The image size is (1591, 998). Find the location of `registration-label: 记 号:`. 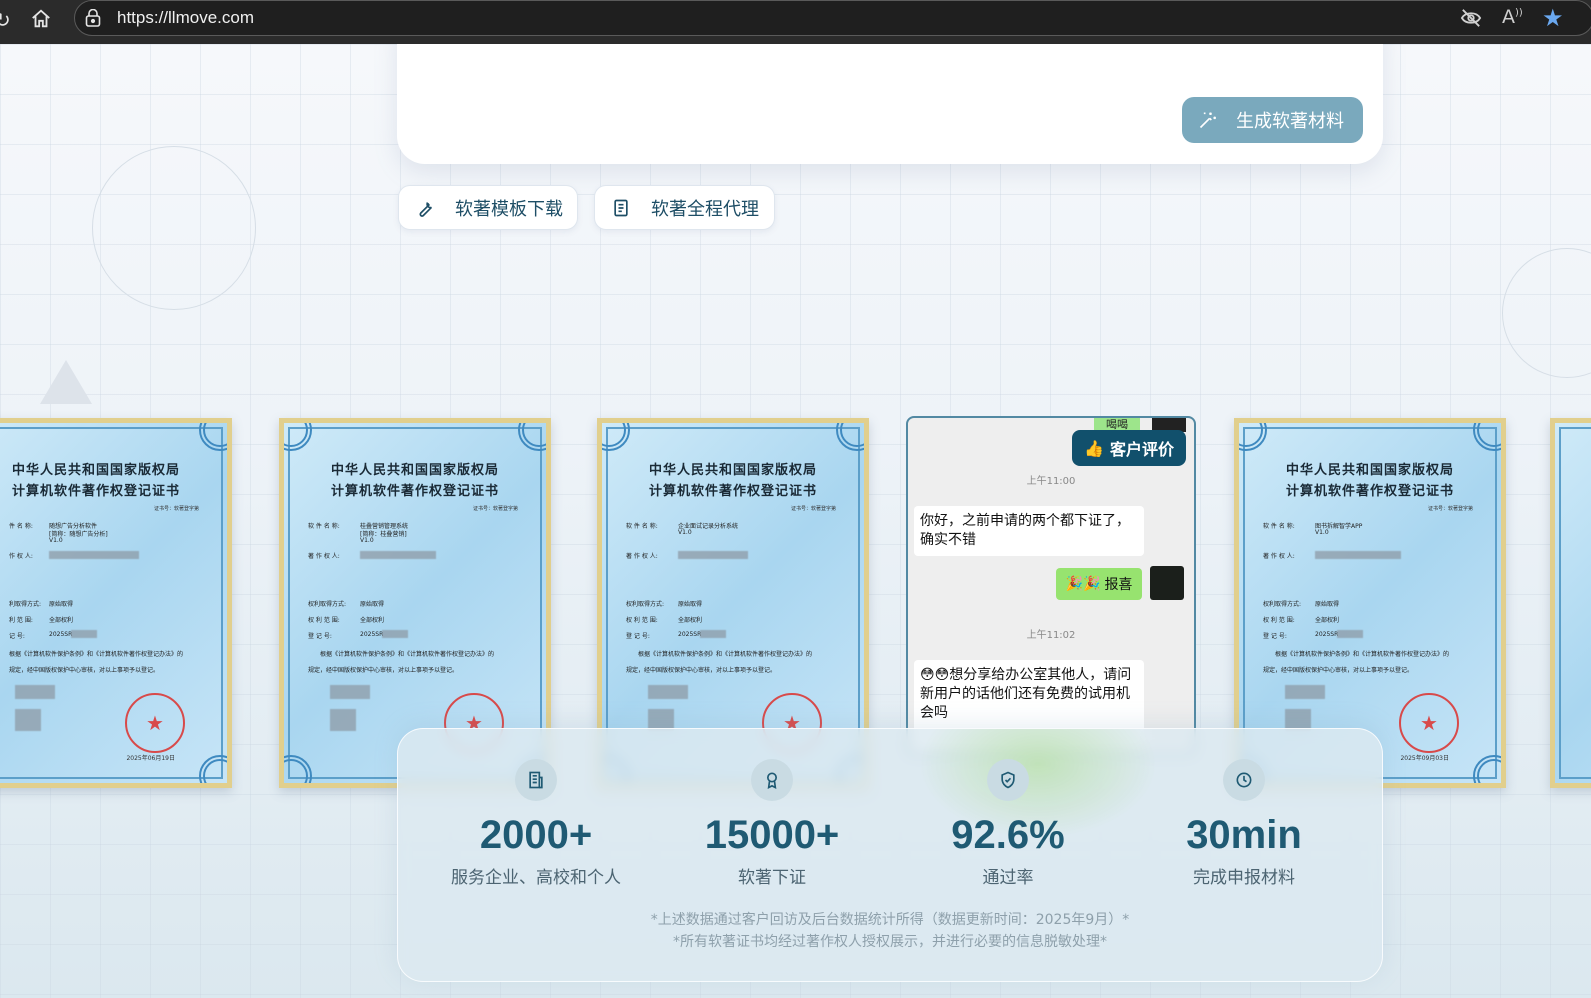

registration-label: 记 号: is located at coordinates (17, 636).